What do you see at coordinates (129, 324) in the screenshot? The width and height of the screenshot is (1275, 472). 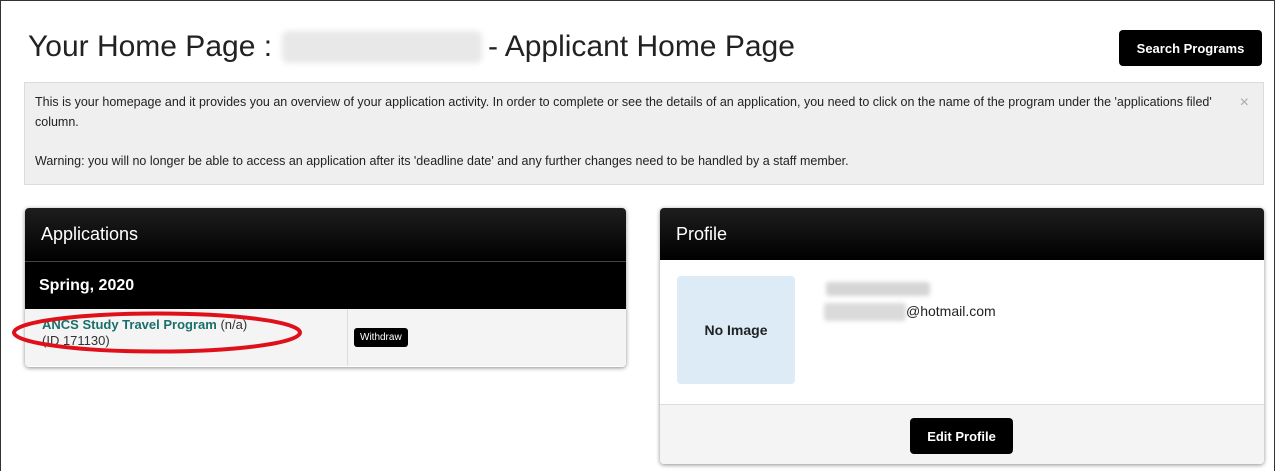 I see `program-link: ANCS Study Travel Program` at bounding box center [129, 324].